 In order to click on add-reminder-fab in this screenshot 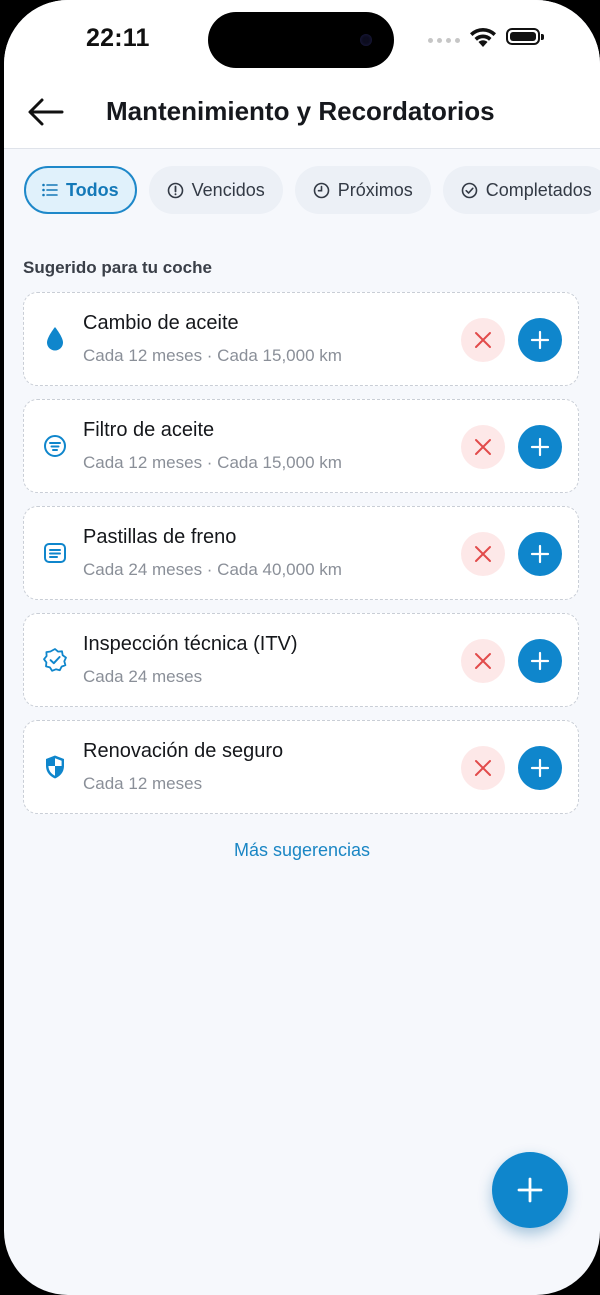, I will do `click(530, 1190)`.